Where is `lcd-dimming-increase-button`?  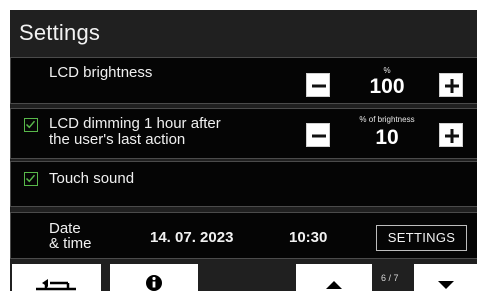 lcd-dimming-increase-button is located at coordinates (451, 135).